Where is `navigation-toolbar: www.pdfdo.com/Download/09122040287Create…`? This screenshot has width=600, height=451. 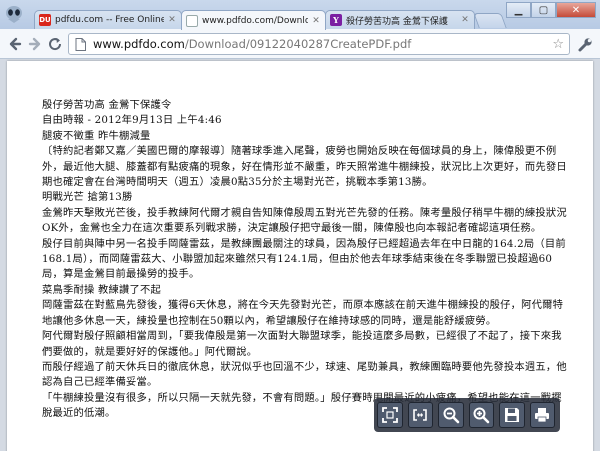 navigation-toolbar: www.pdfdo.com/Download/09122040287Create… is located at coordinates (300, 44).